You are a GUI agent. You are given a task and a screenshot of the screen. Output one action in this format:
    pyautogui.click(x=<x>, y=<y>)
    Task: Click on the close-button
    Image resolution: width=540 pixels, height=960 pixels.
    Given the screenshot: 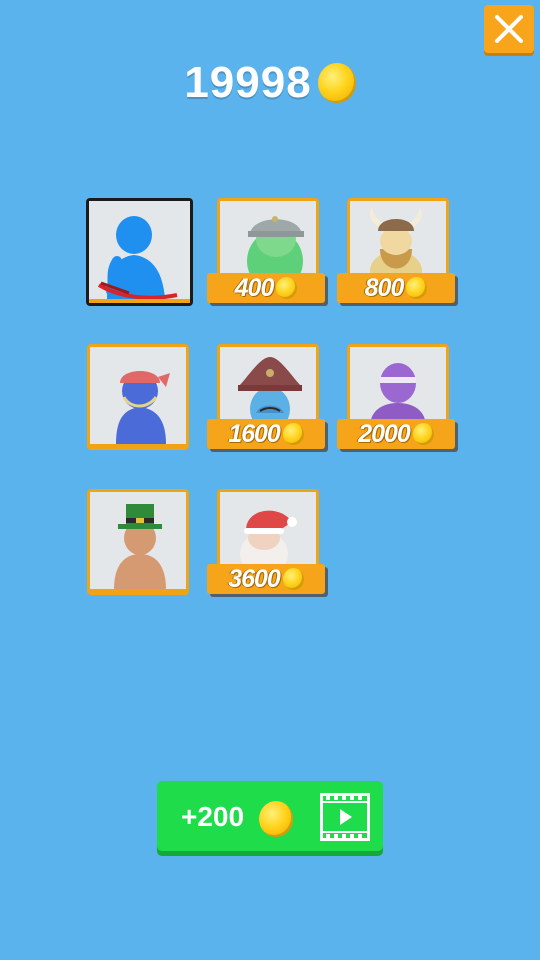 What is the action you would take?
    pyautogui.click(x=509, y=29)
    